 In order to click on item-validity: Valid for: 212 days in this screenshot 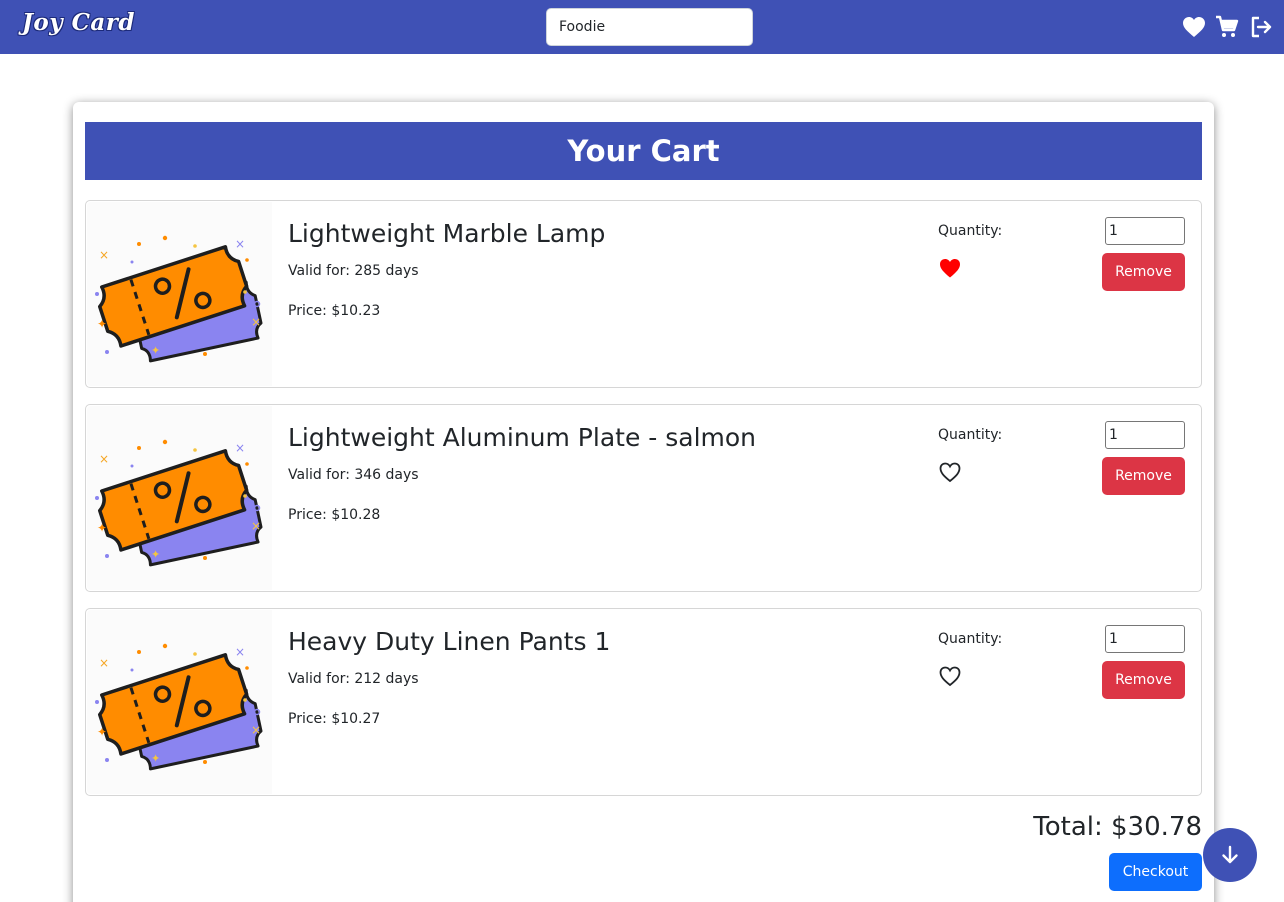, I will do `click(353, 679)`.